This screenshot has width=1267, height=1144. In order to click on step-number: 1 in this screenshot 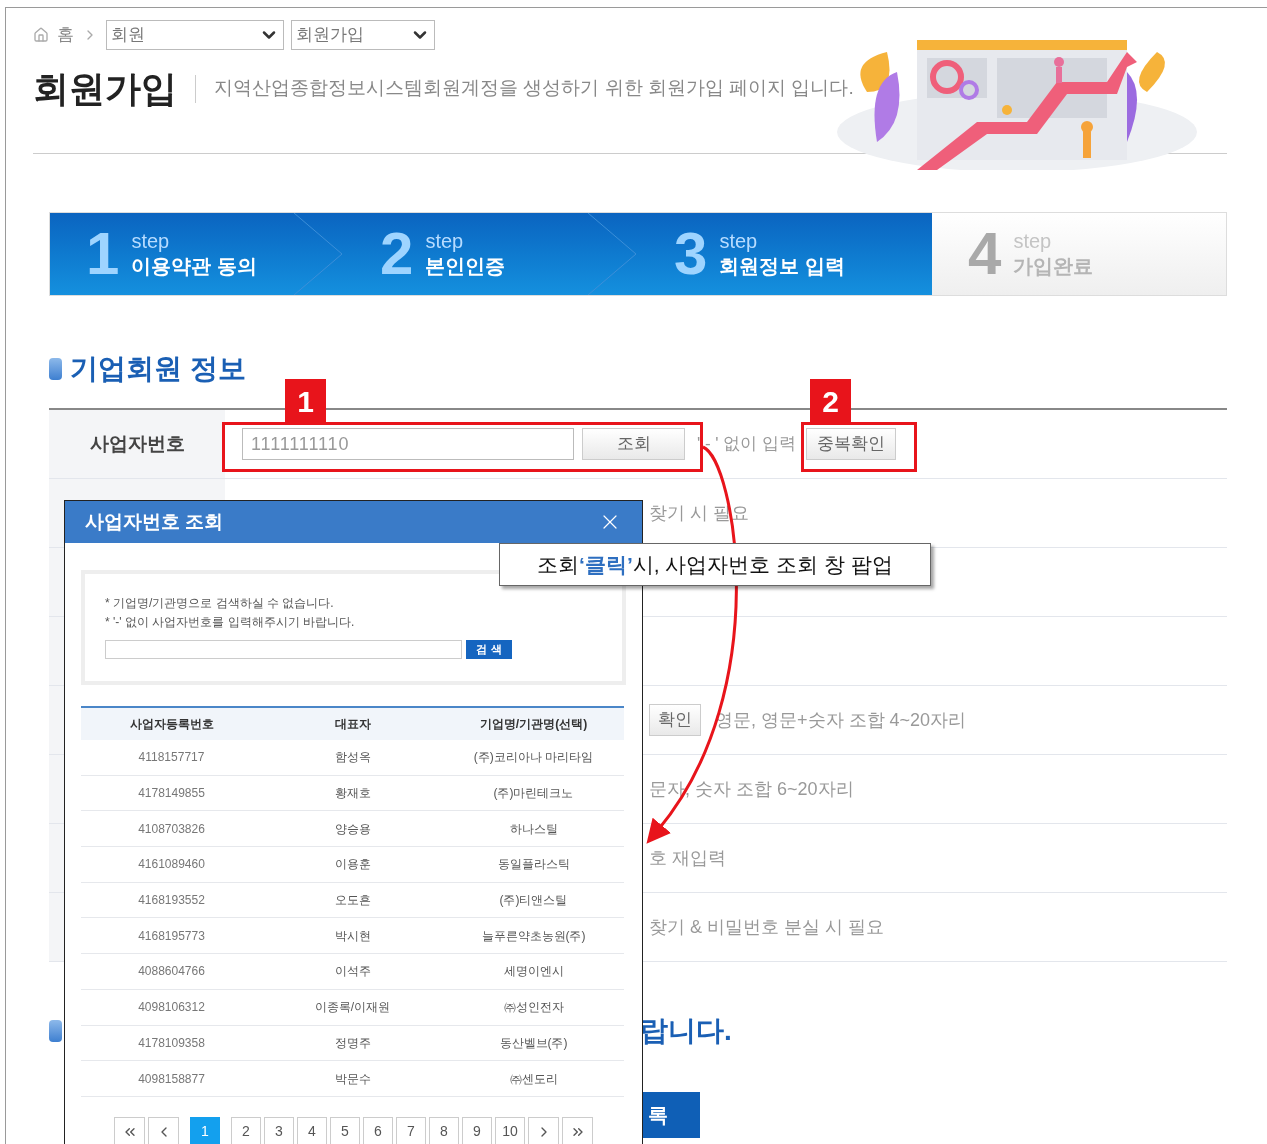, I will do `click(103, 254)`.